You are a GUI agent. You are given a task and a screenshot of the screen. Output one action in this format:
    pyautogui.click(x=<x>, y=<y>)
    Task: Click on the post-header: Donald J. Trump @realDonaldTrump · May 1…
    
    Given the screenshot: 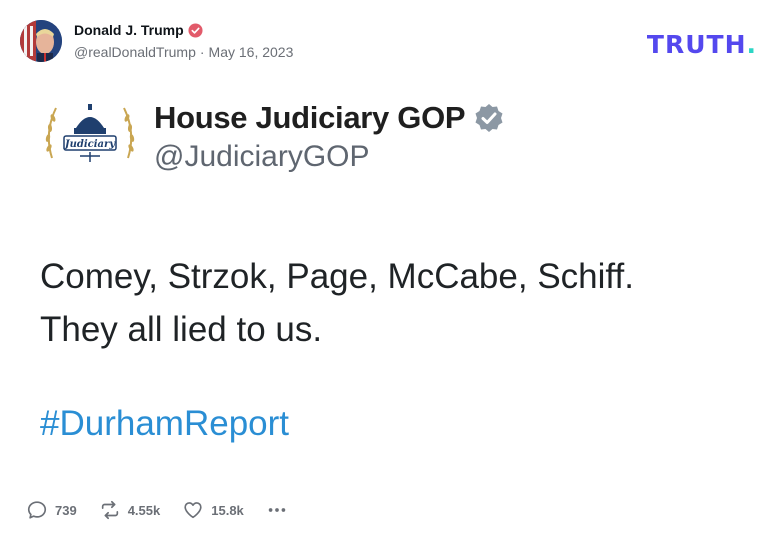 What is the action you would take?
    pyautogui.click(x=156, y=41)
    